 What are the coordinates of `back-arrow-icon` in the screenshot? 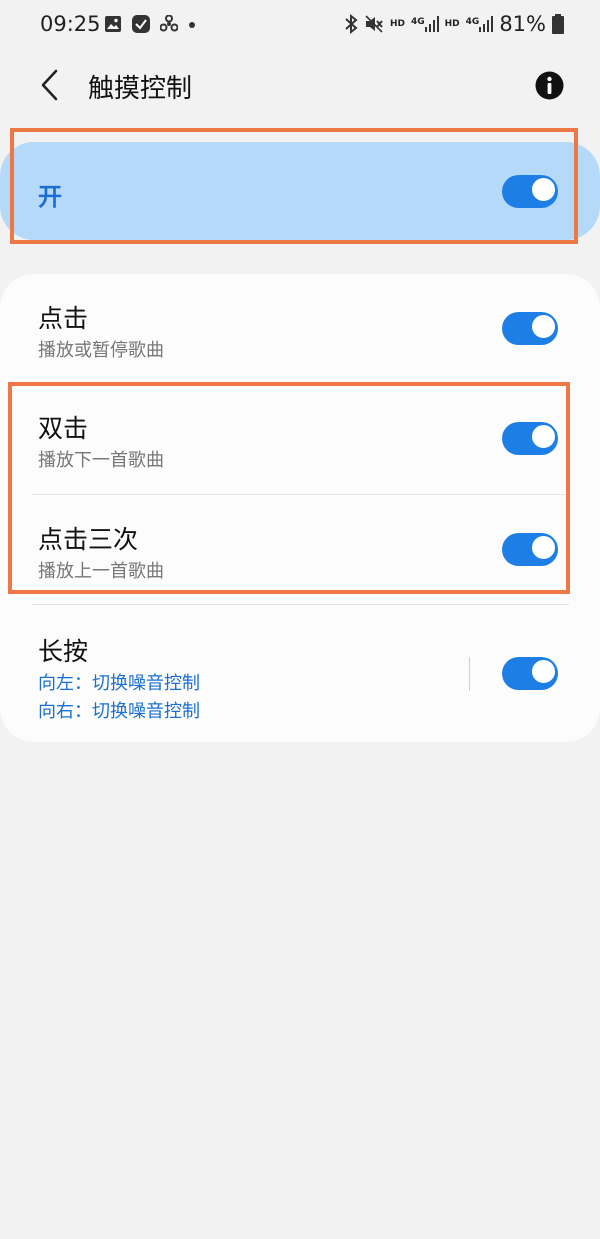 It's located at (51, 85).